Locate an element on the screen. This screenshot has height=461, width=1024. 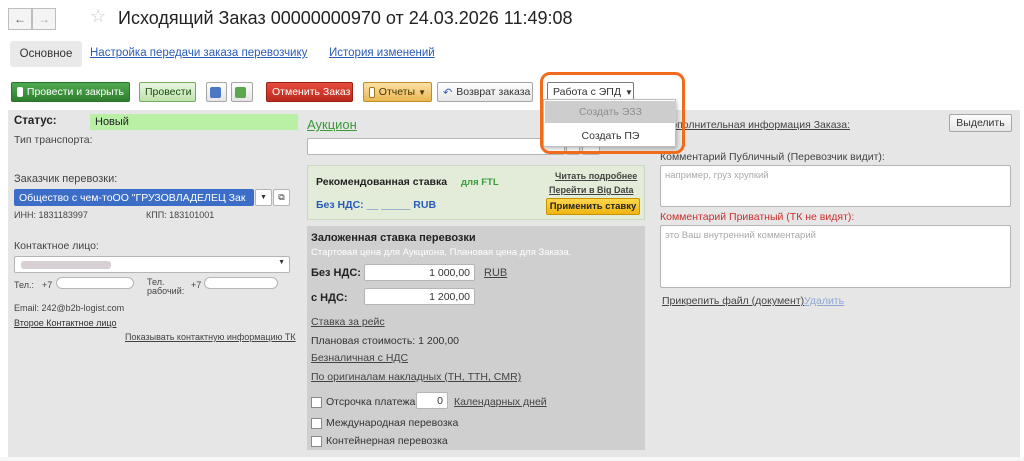
copy-button is located at coordinates (242, 92).